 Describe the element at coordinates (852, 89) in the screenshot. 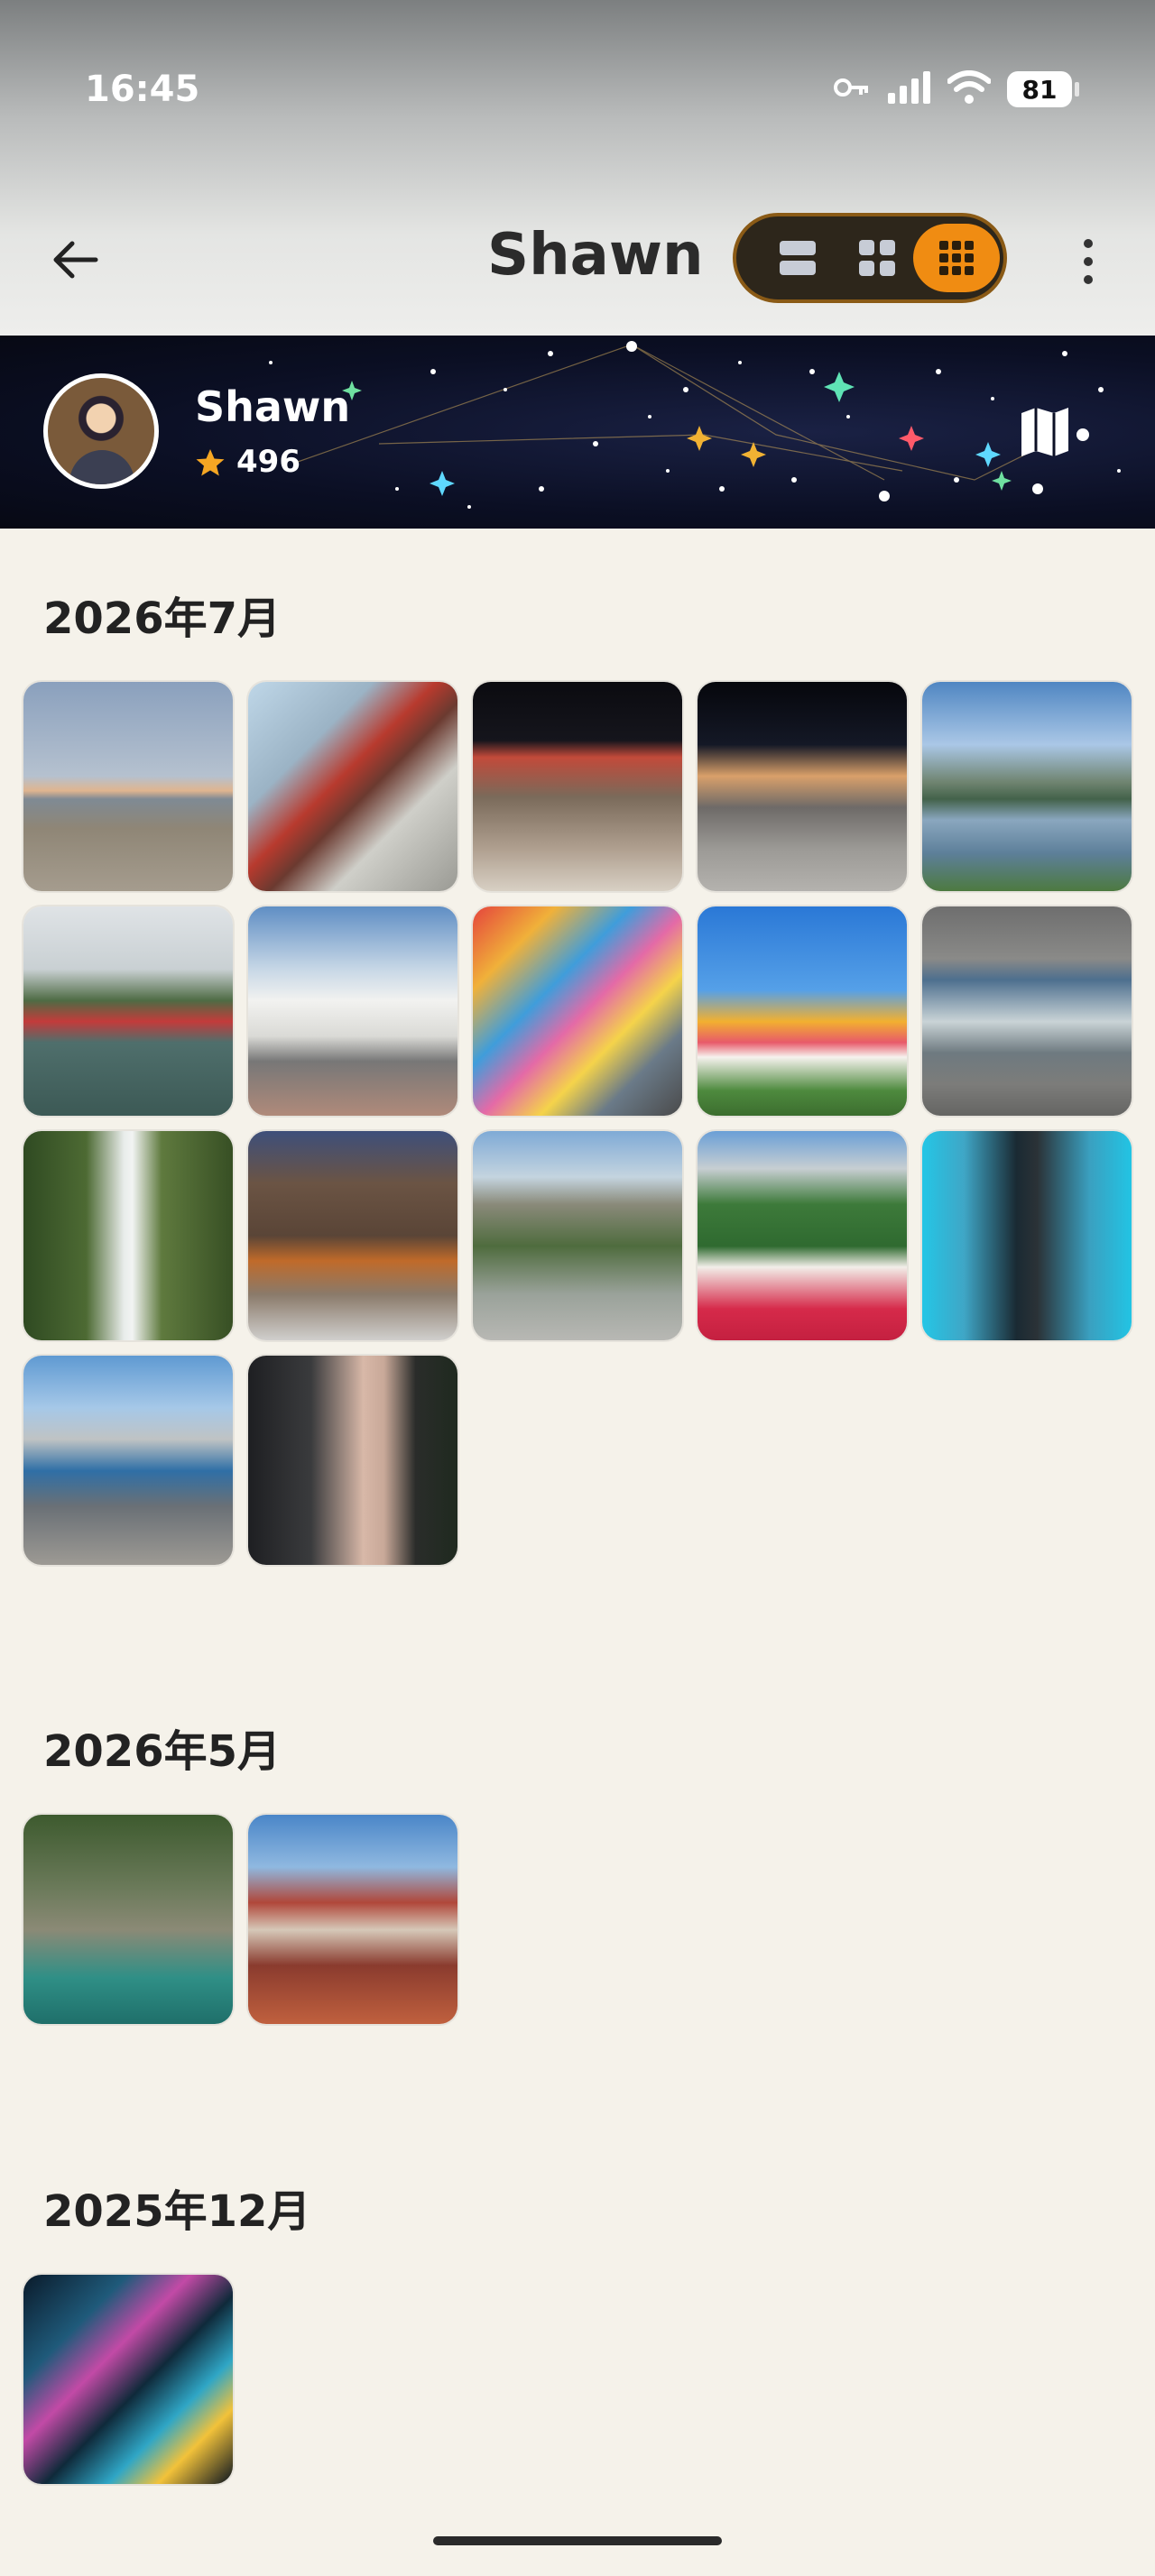

I see `key-icon` at that location.